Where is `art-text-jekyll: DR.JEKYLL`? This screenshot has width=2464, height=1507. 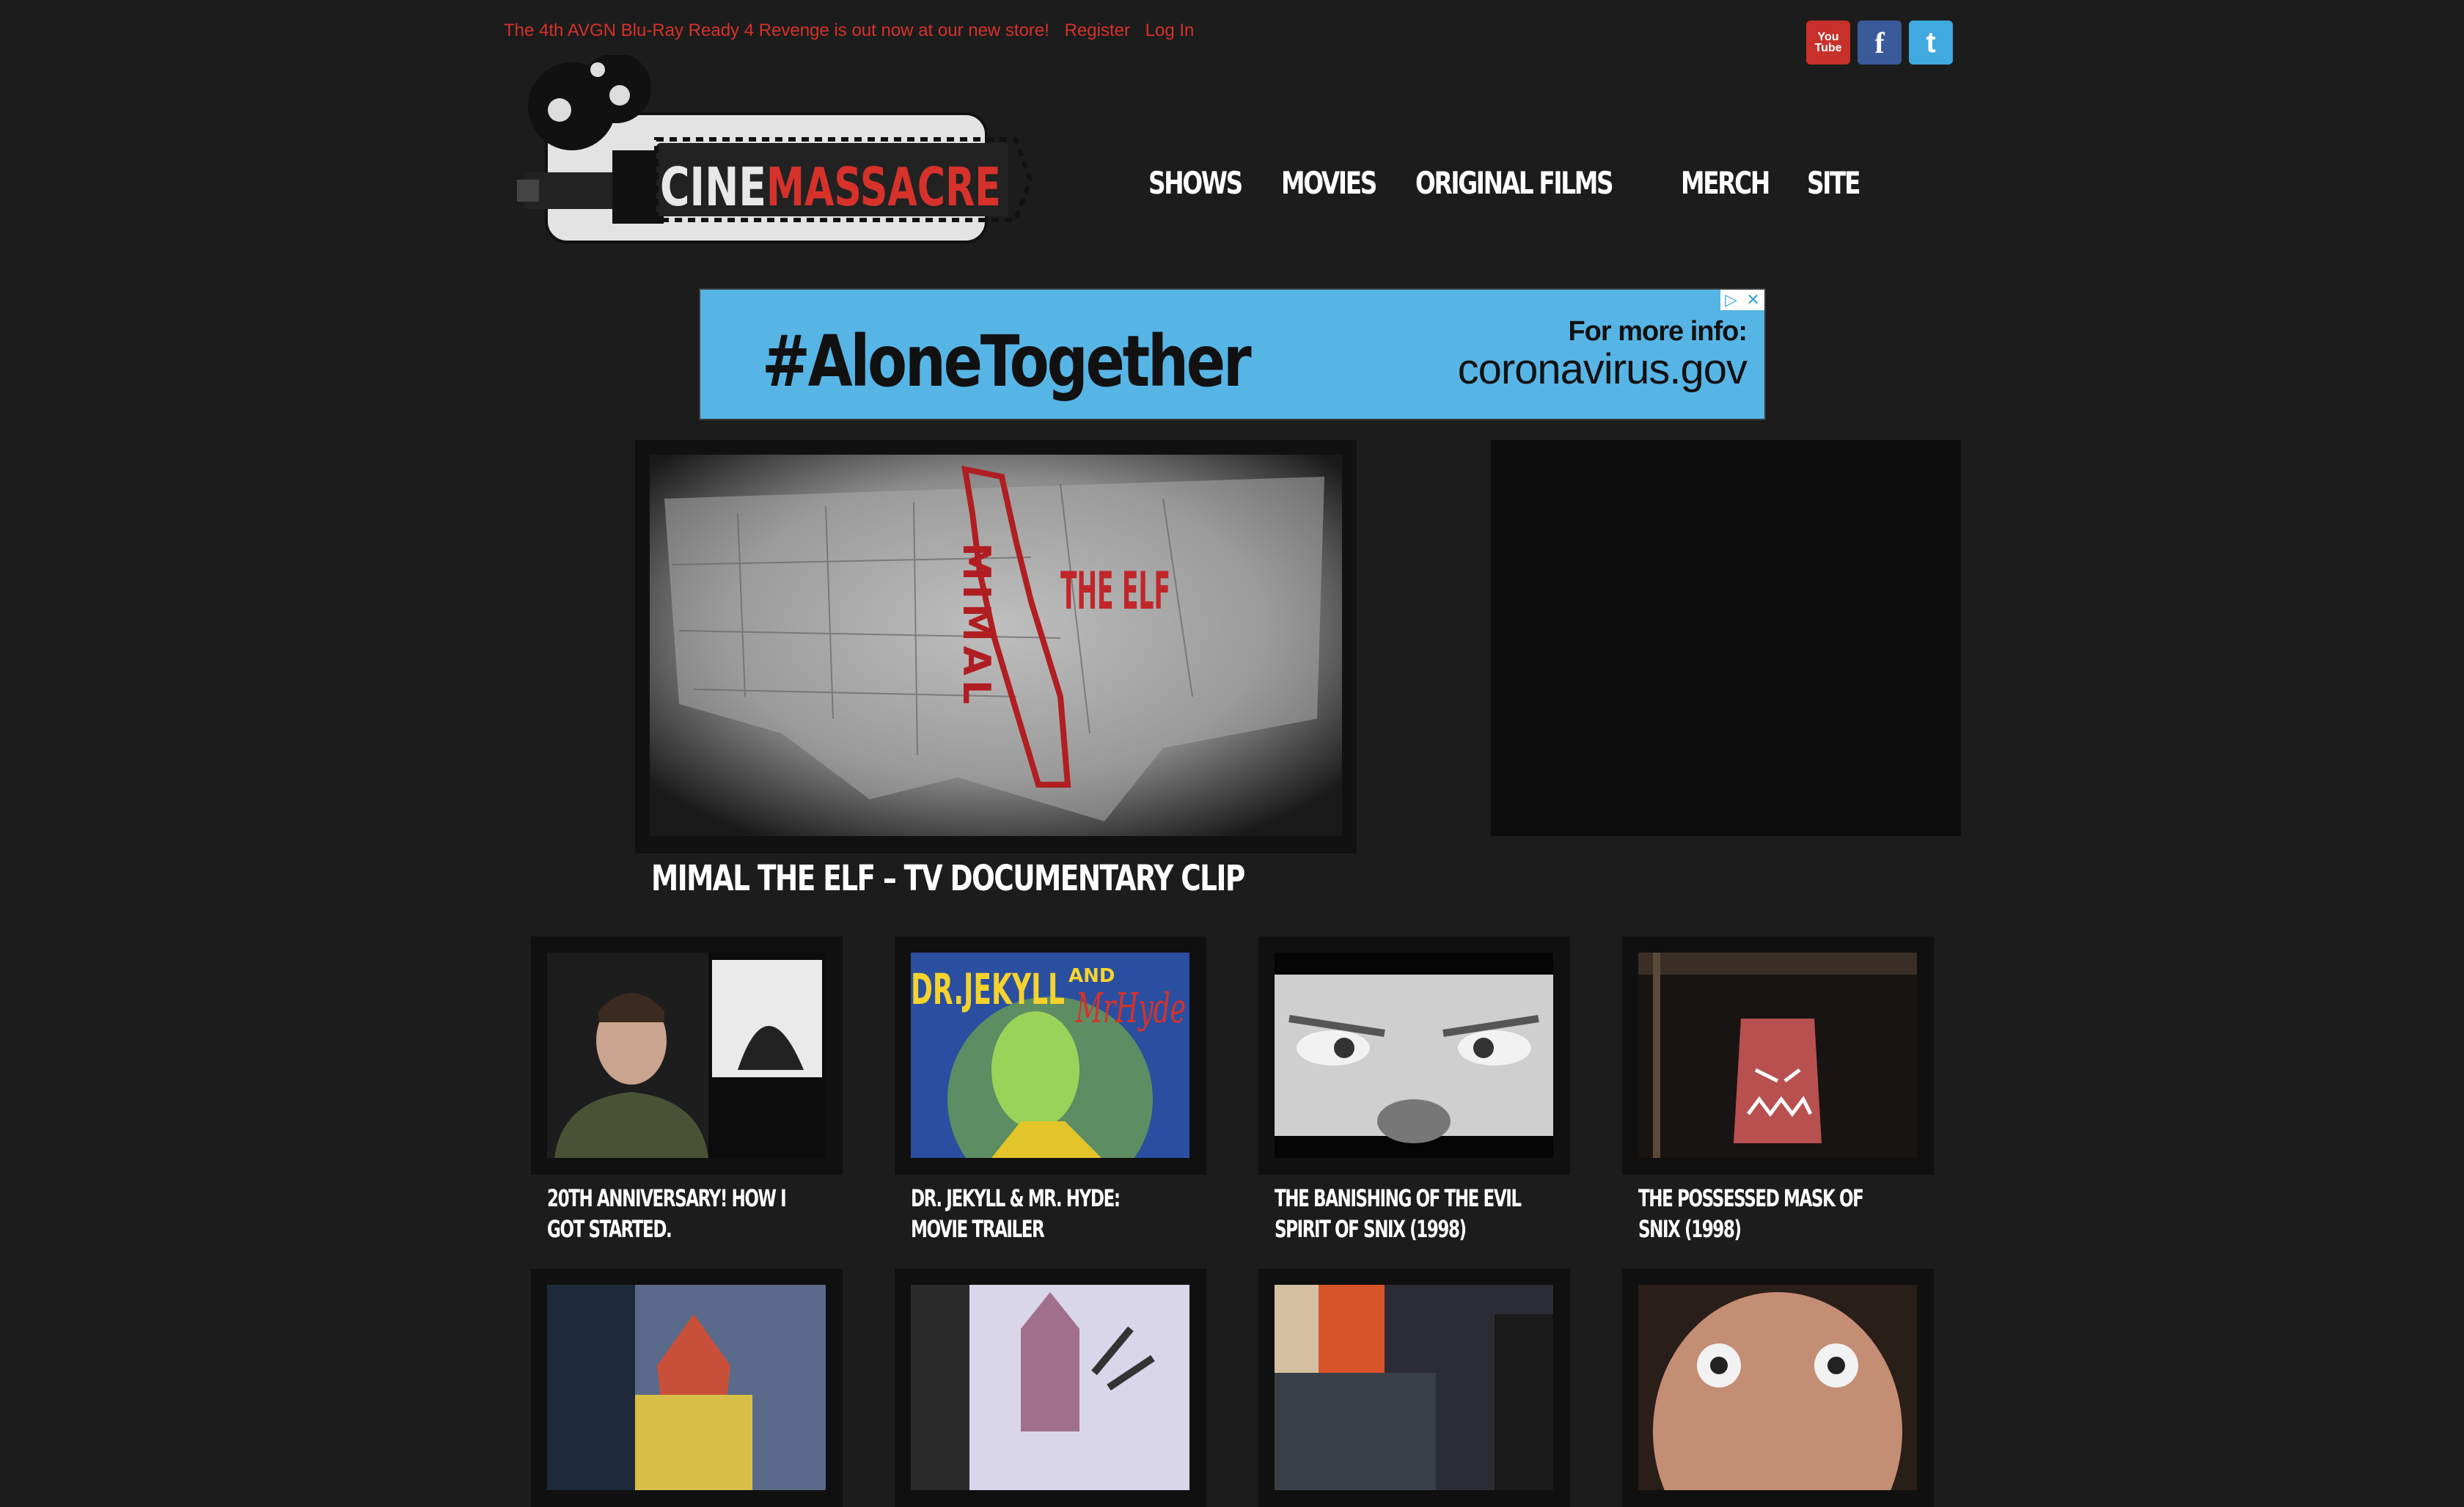 art-text-jekyll: DR.JEKYLL is located at coordinates (988, 989).